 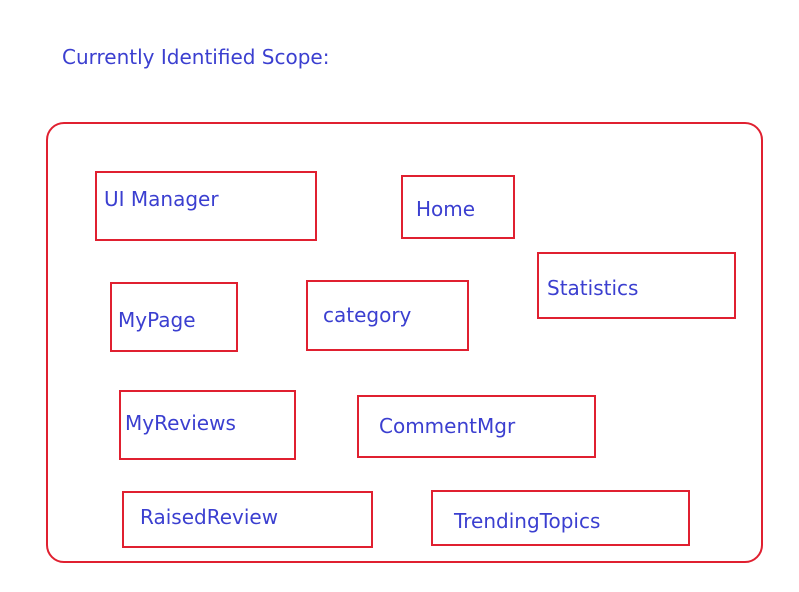 I want to click on module-trendingtopics-label: TrendingTopics, so click(x=527, y=521).